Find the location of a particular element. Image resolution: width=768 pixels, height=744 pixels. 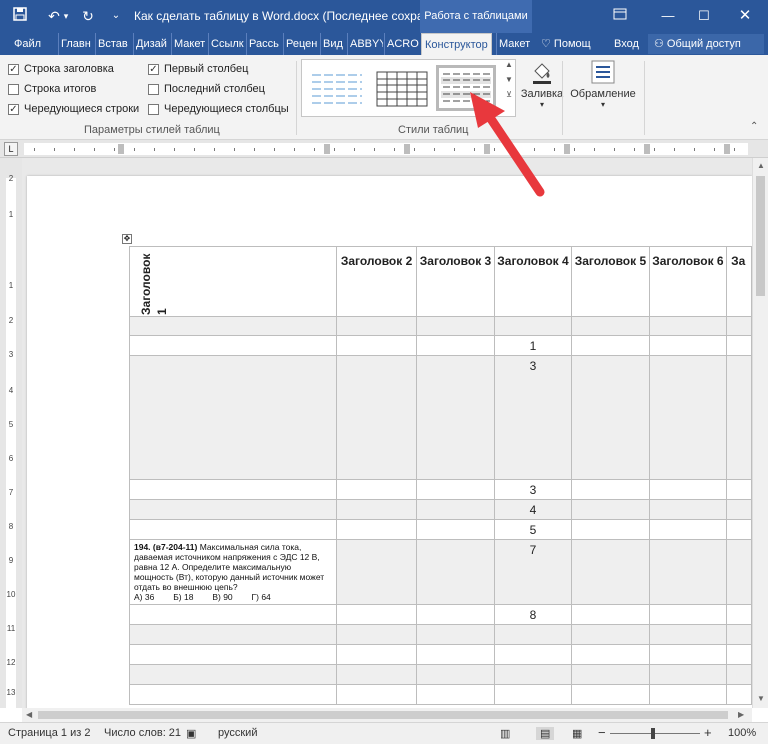

tab-insert: Встав is located at coordinates (113, 44).